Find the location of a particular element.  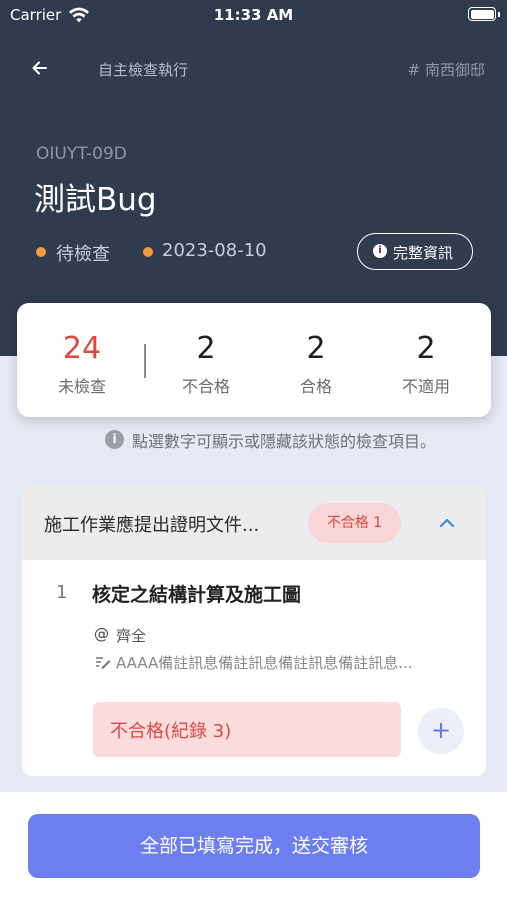

submit-button: 全部已填寫完成，送交審核 is located at coordinates (254, 846).